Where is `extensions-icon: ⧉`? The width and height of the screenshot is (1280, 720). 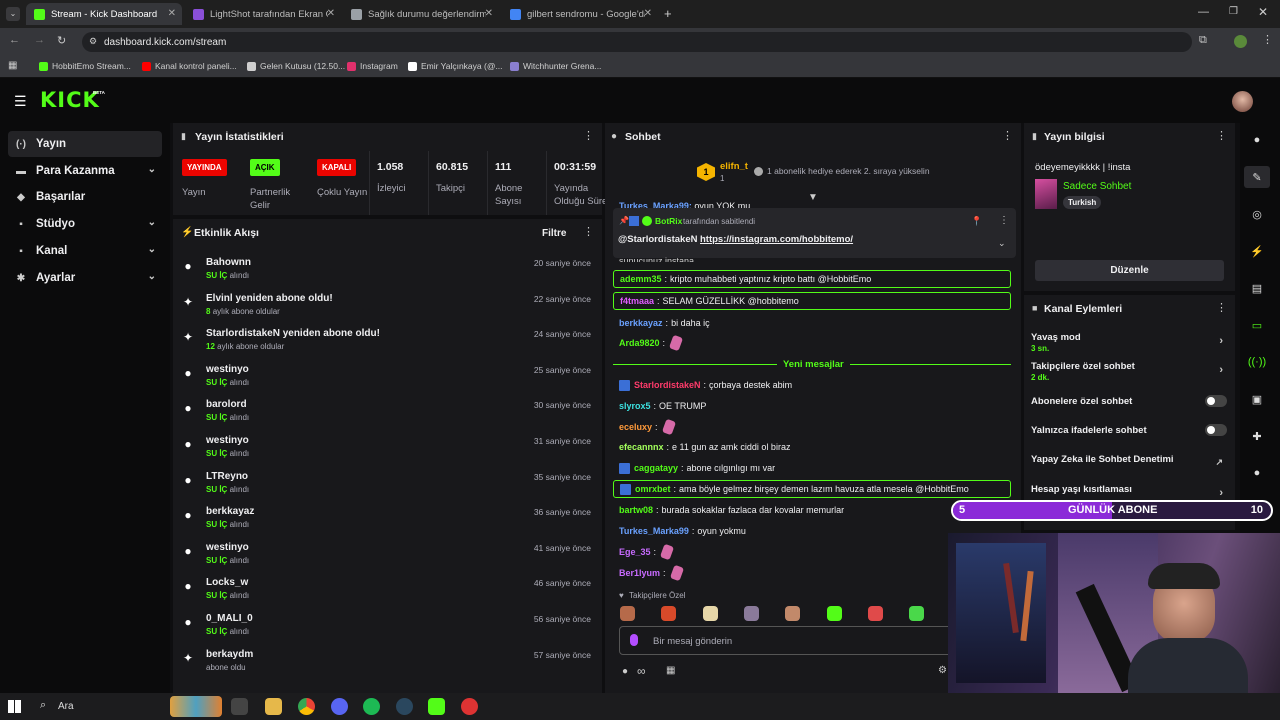
extensions-icon: ⧉ is located at coordinates (1203, 40).